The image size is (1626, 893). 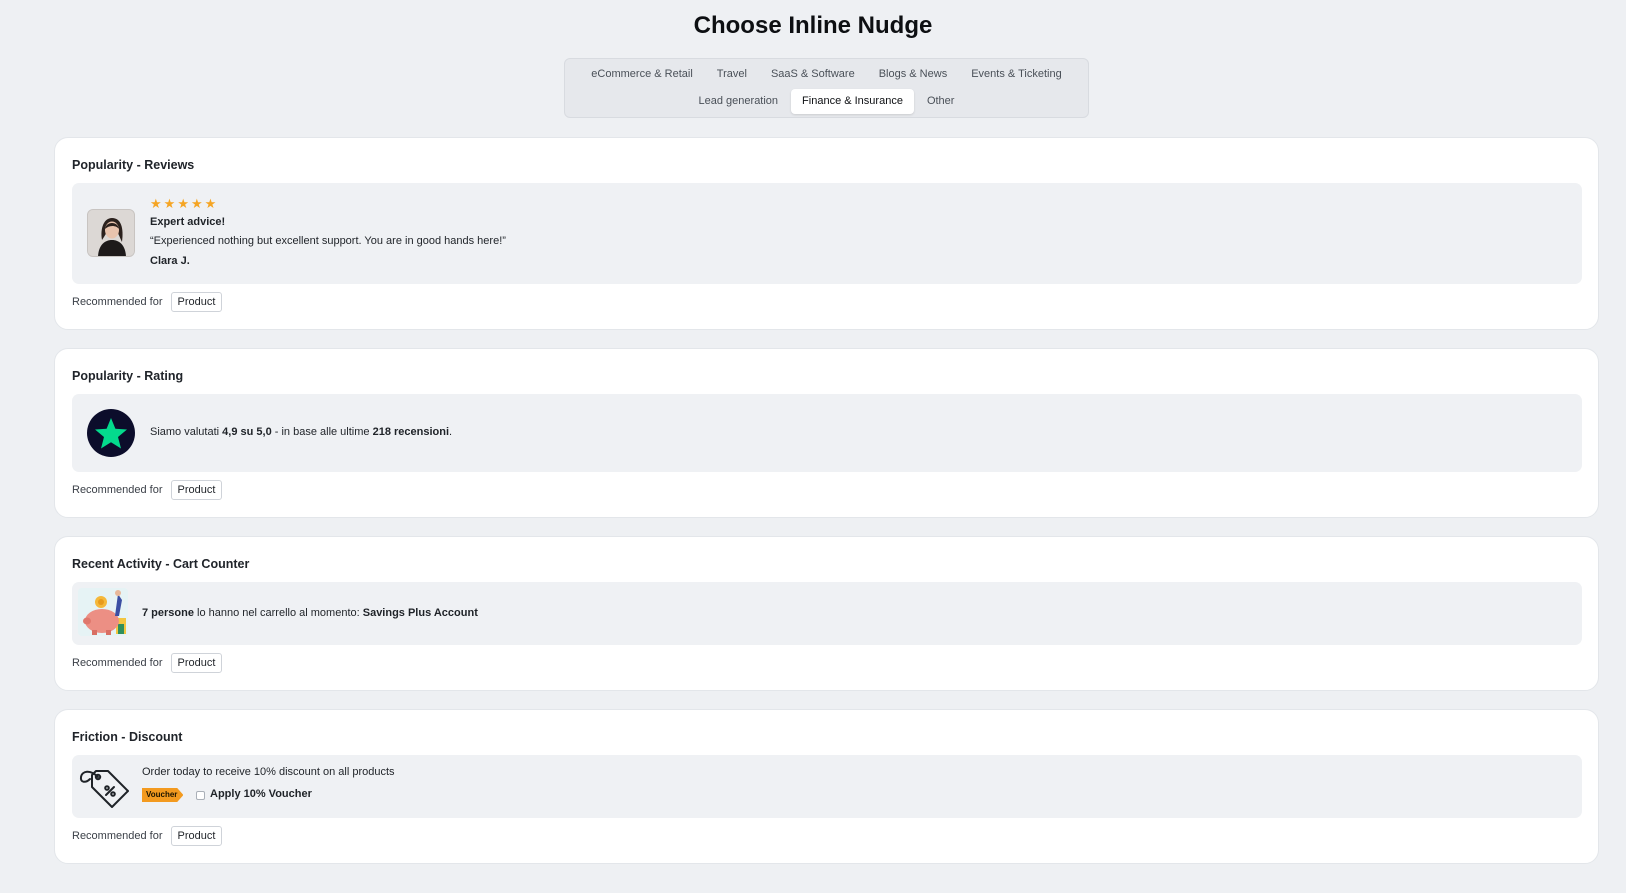 What do you see at coordinates (163, 795) in the screenshot?
I see `voucher-badge: Voucher` at bounding box center [163, 795].